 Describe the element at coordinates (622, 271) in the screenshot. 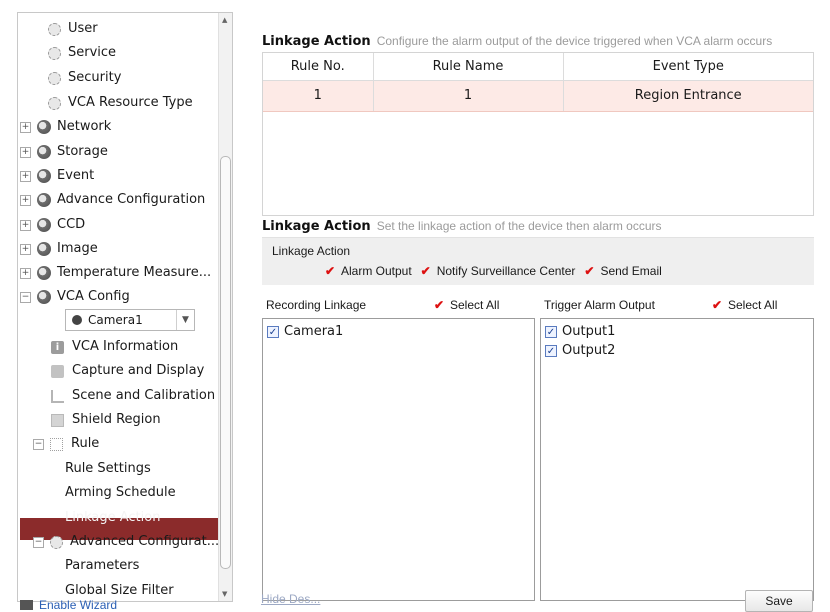

I see `send-email-checkbox: ✔ Send Email` at that location.